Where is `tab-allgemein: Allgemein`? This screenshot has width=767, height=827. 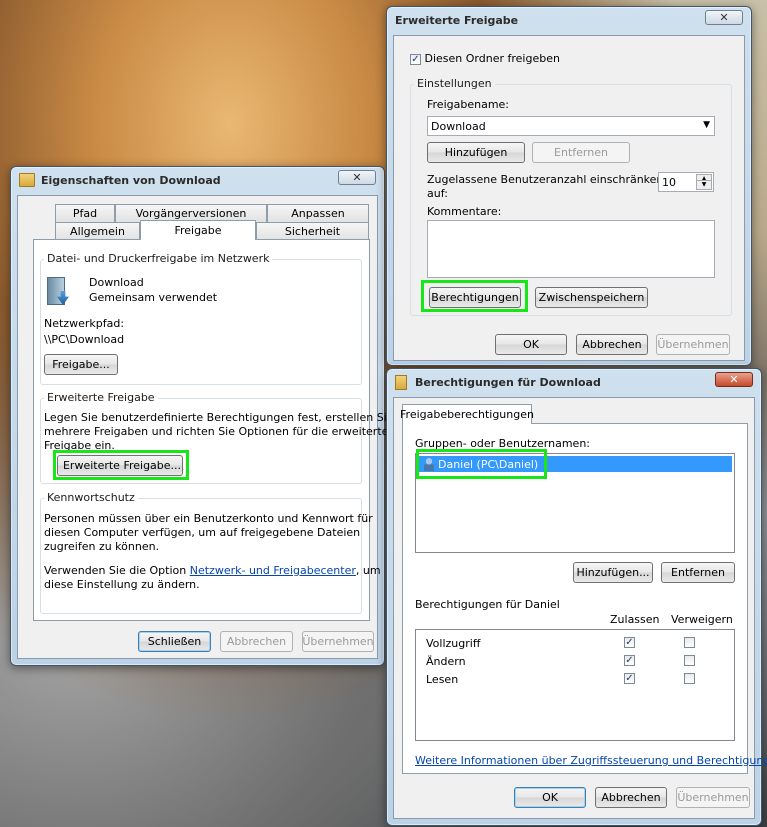
tab-allgemein: Allgemein is located at coordinates (97, 231).